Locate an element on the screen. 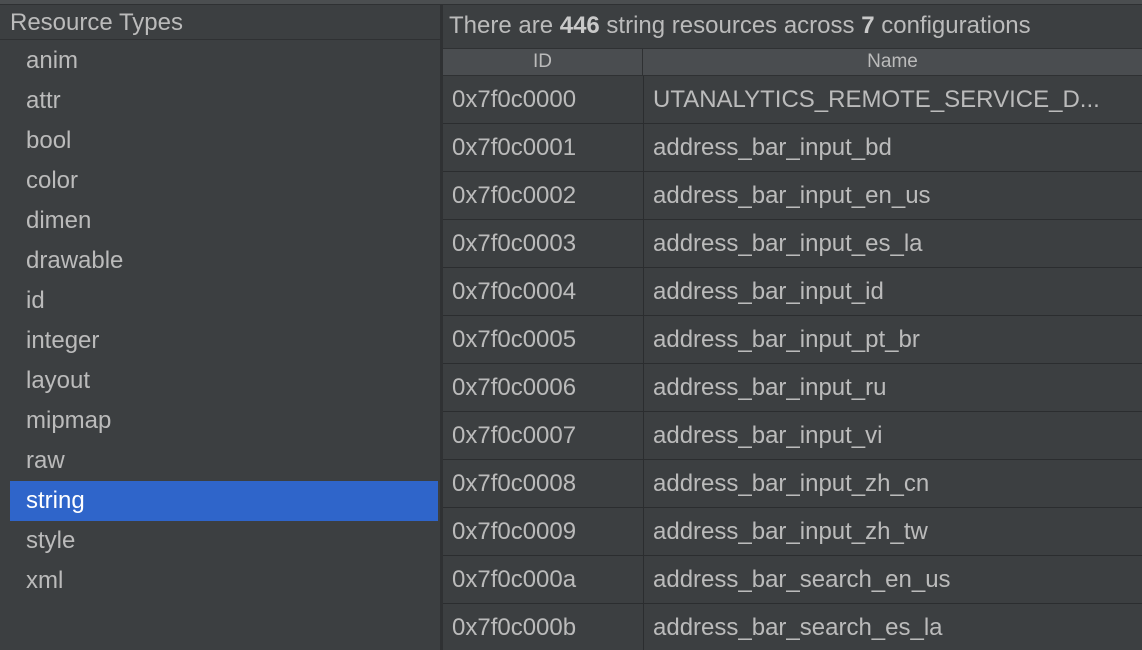 Image resolution: width=1142 pixels, height=650 pixels. table-row: 0x7f0c0004 address_bar_input_id is located at coordinates (792, 292).